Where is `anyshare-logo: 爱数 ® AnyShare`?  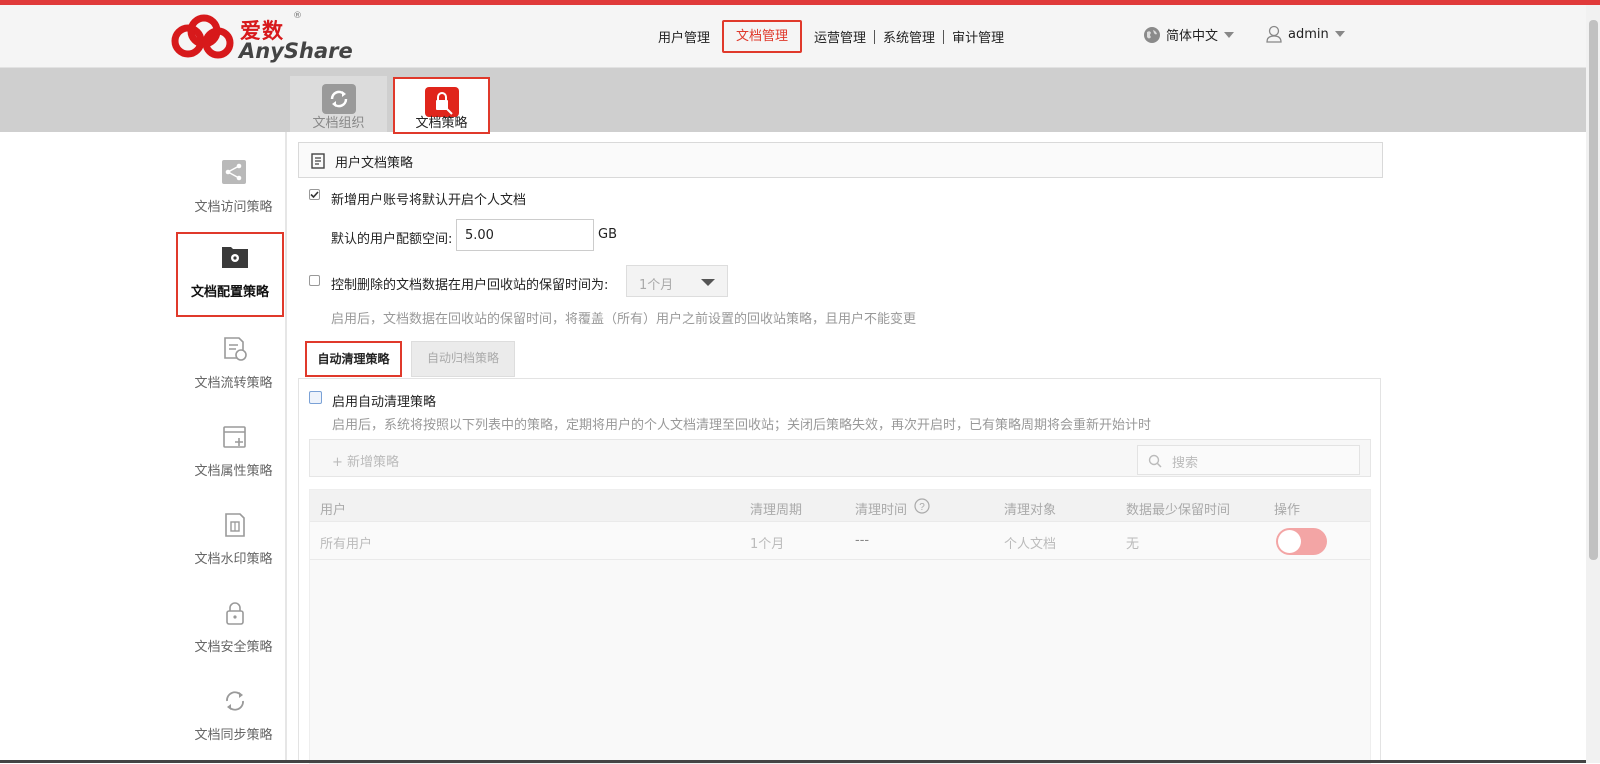
anyshare-logo: 爱数 ® AnyShare is located at coordinates (261, 37).